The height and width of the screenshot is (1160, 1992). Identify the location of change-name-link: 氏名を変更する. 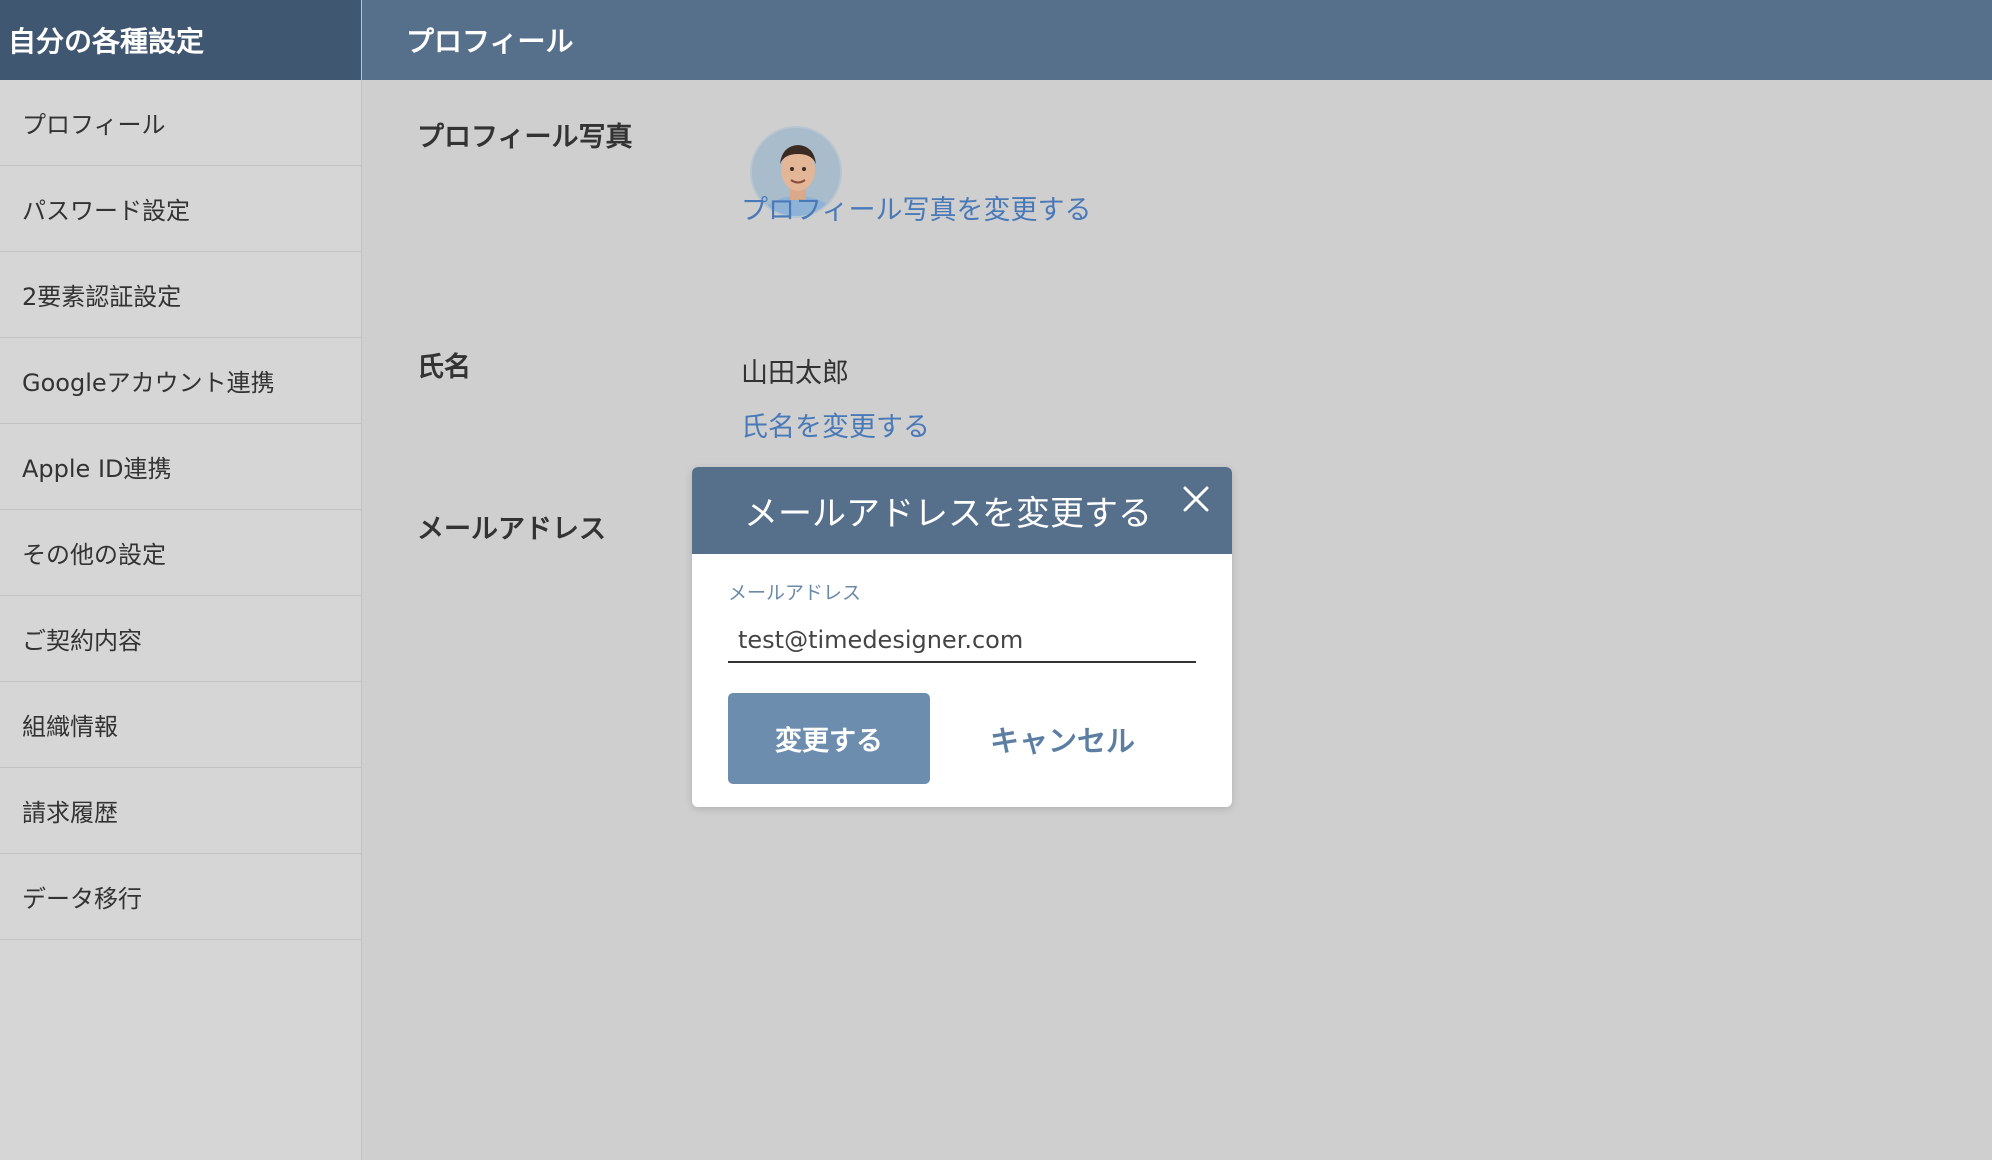
(835, 424).